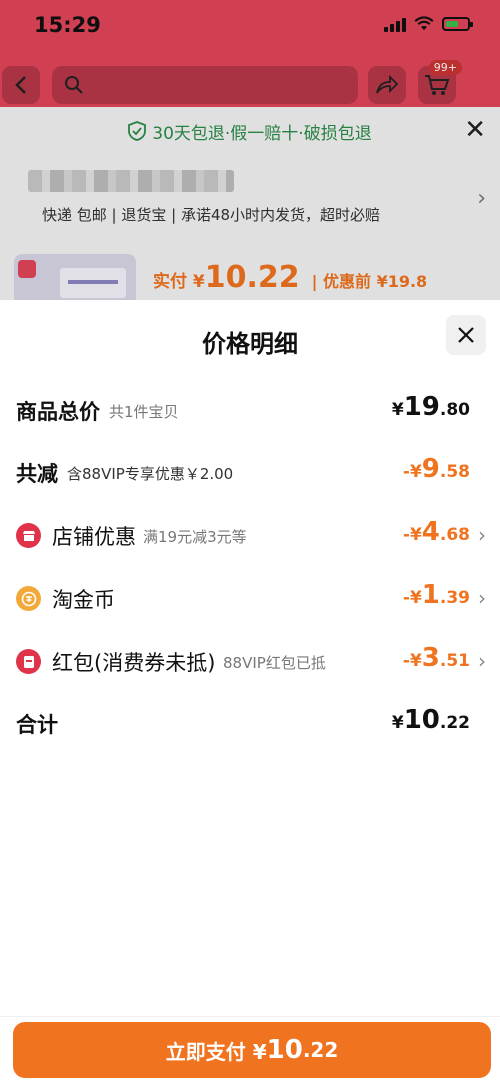 This screenshot has width=500, height=1088. What do you see at coordinates (284, 1050) in the screenshot?
I see `pay-button-int: 10` at bounding box center [284, 1050].